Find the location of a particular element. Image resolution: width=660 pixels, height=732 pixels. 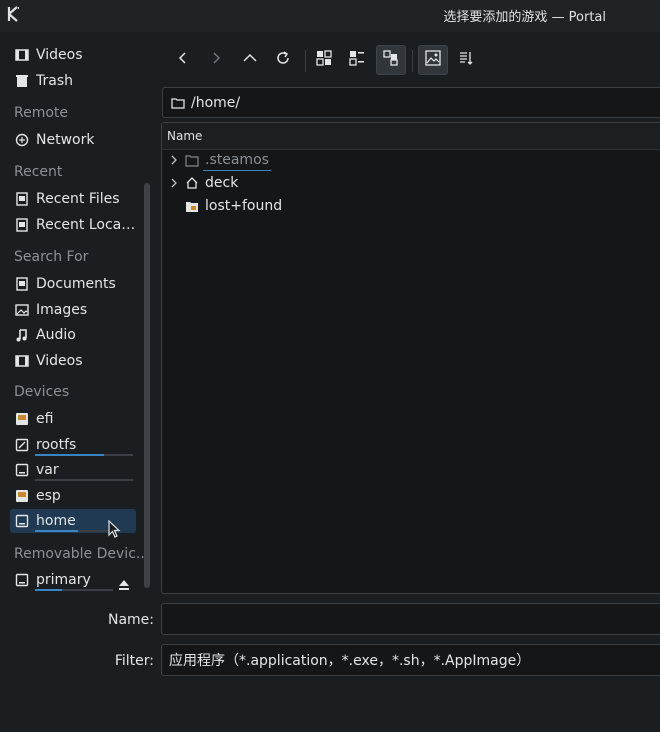

detailed-tree-view-button is located at coordinates (391, 60).